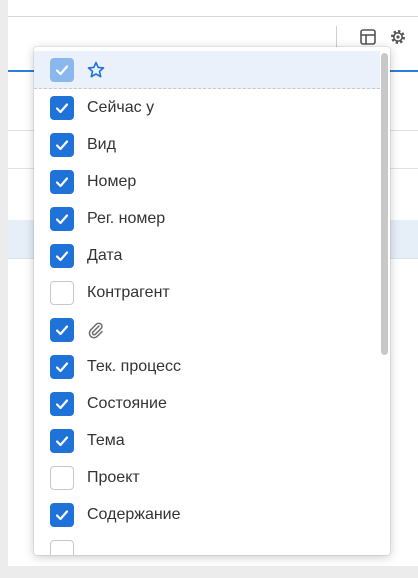  I want to click on column-label: Рег. номер, so click(126, 218).